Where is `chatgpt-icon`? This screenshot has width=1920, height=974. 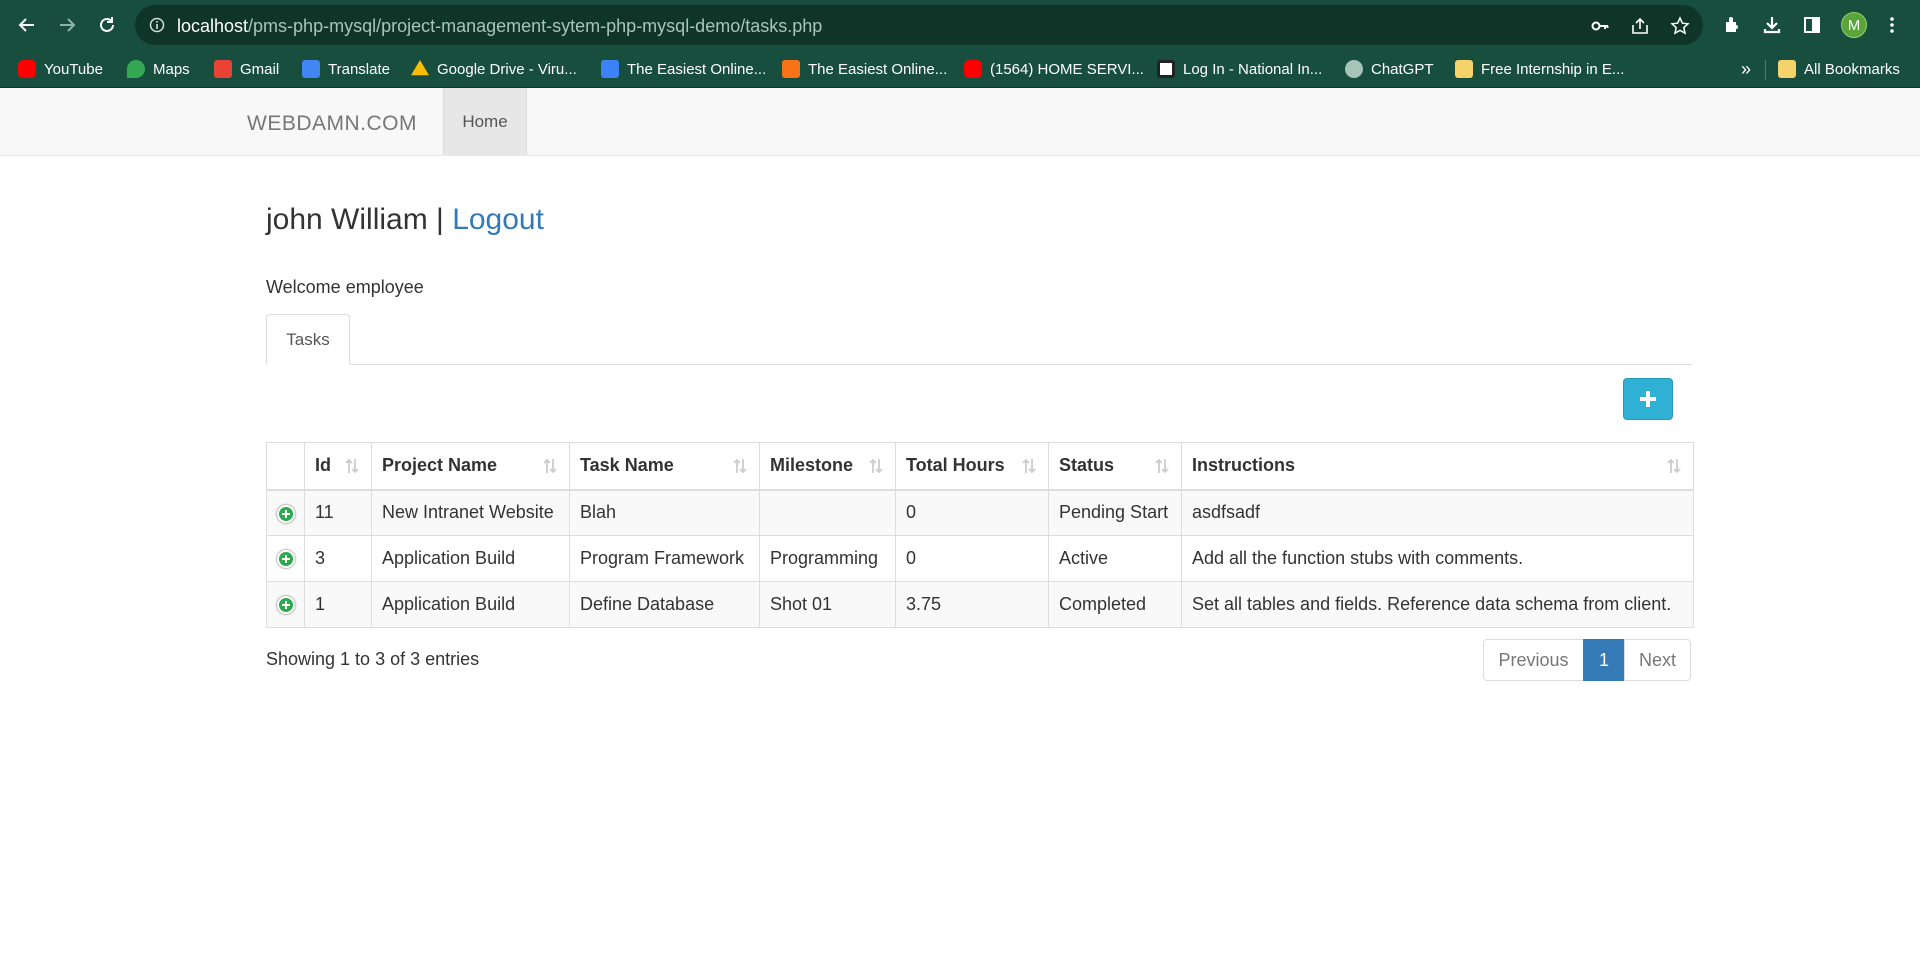 chatgpt-icon is located at coordinates (1354, 69).